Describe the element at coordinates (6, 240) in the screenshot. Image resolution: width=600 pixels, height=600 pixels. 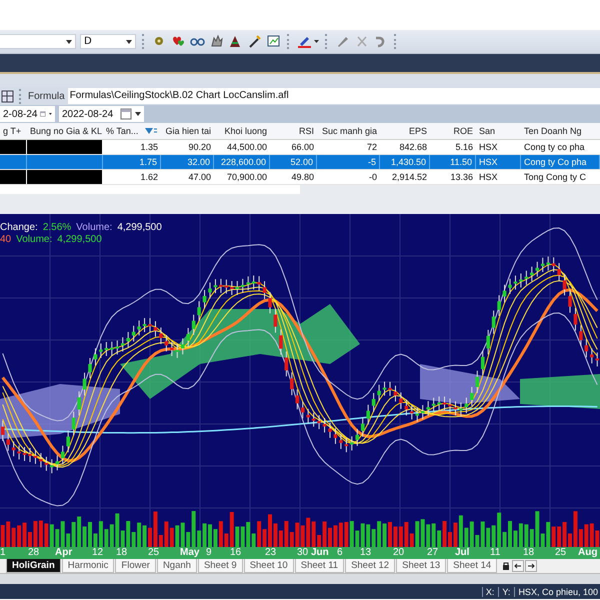
I see `chart-legend-text: 40` at that location.